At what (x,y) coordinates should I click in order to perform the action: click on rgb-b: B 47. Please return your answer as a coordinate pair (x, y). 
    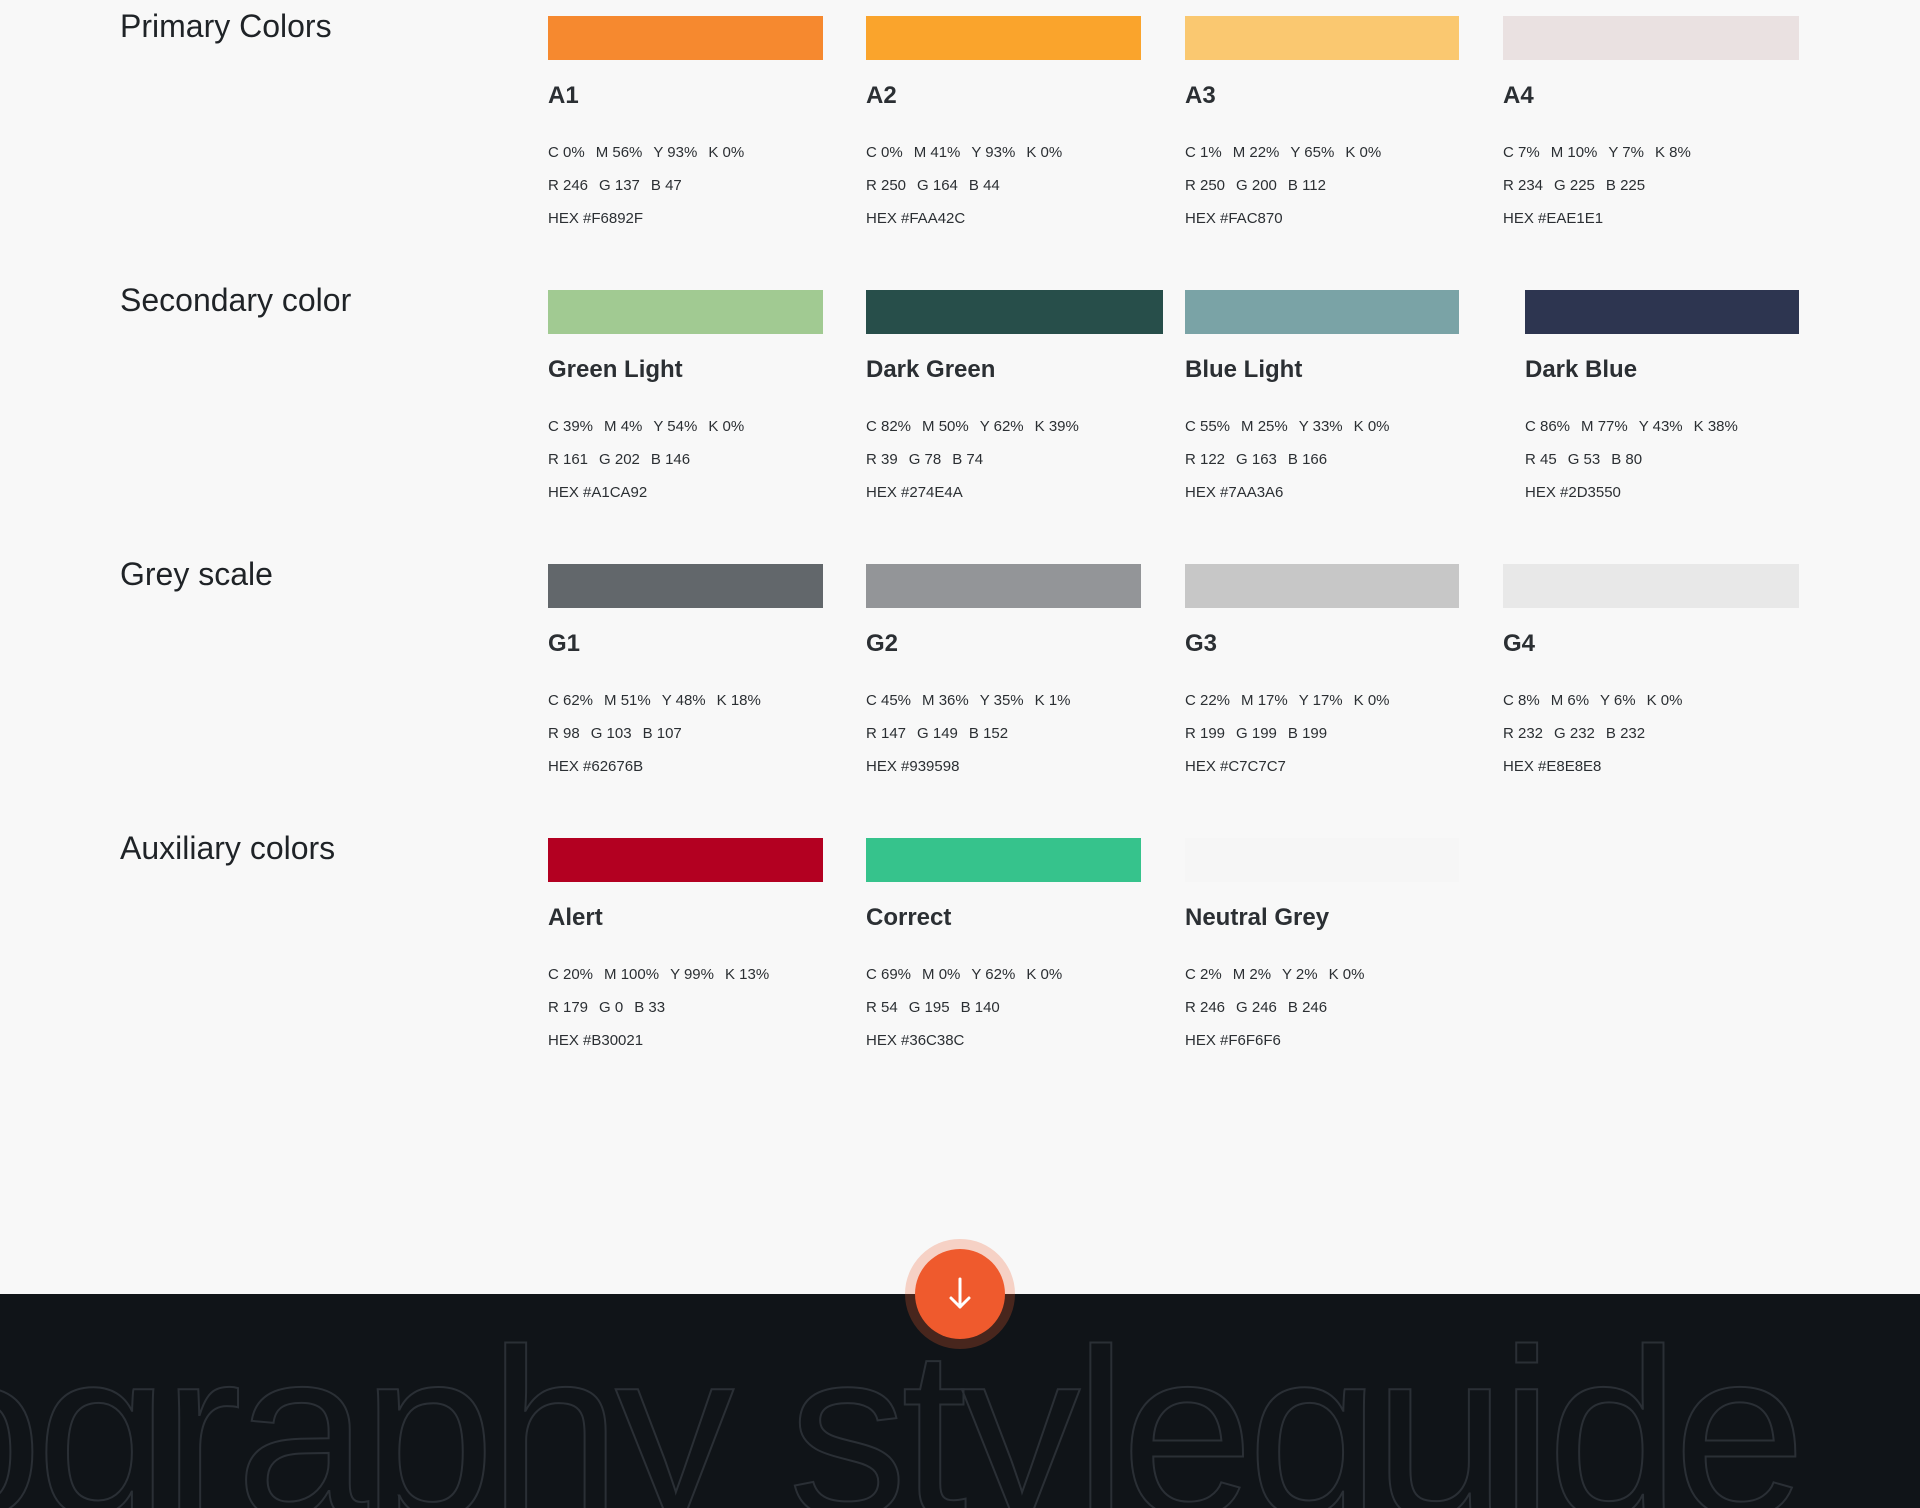
    Looking at the image, I should click on (666, 185).